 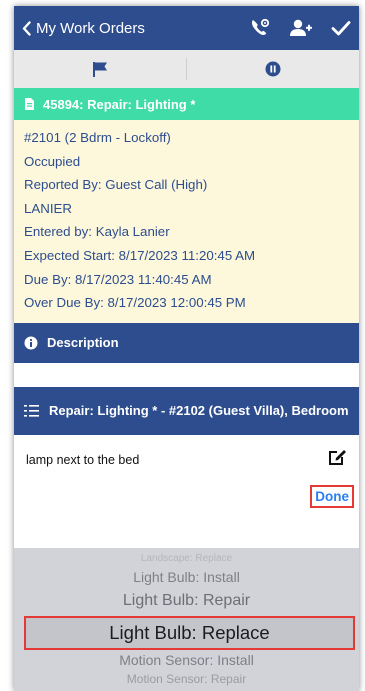 I want to click on picker-option: Light Bulb: Install, so click(x=186, y=577).